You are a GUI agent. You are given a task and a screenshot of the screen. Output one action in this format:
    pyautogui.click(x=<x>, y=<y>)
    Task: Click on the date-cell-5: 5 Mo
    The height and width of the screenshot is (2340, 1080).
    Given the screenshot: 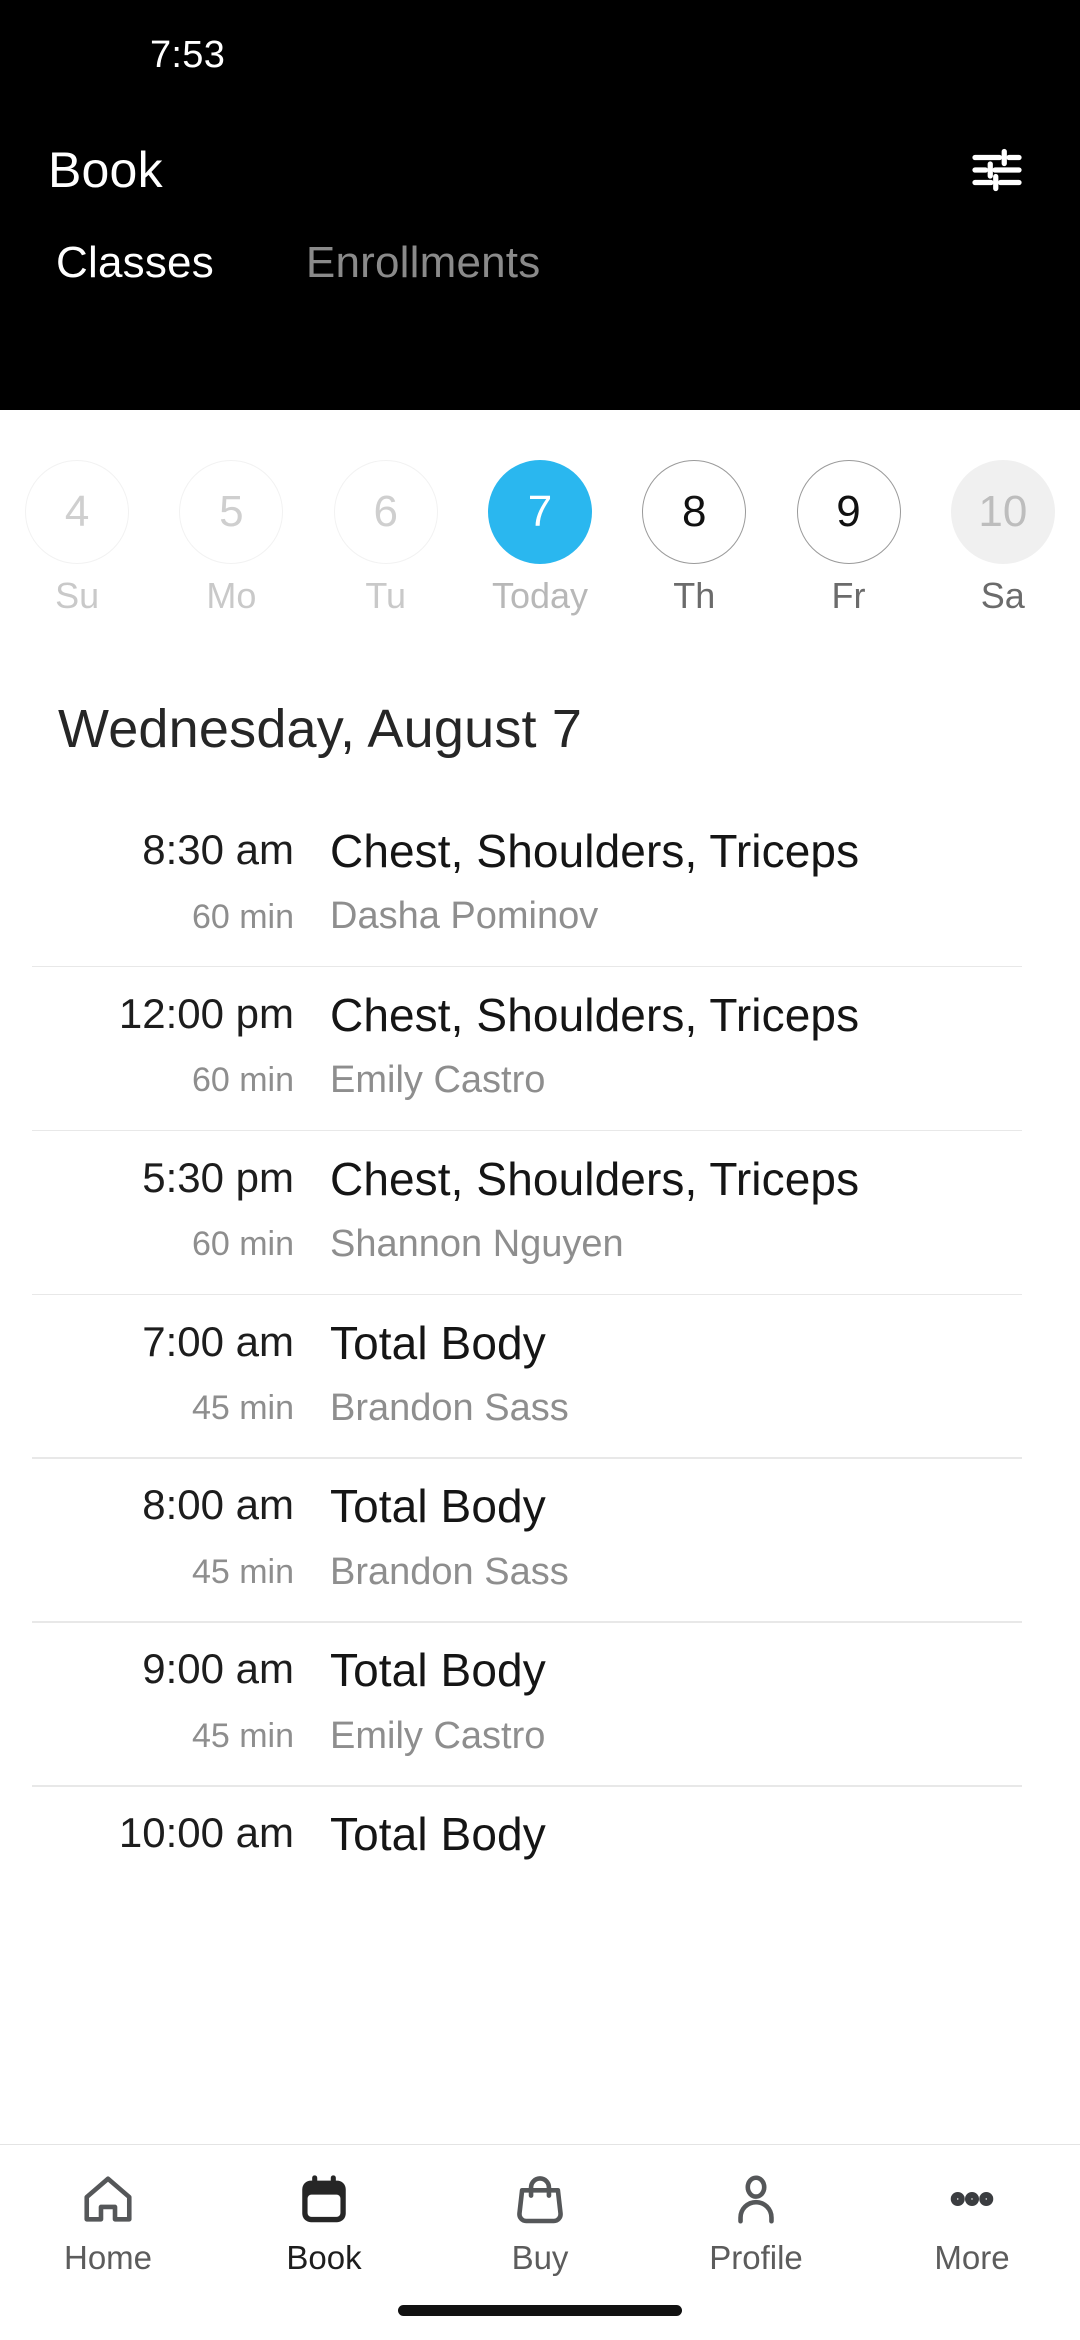 What is the action you would take?
    pyautogui.click(x=231, y=537)
    